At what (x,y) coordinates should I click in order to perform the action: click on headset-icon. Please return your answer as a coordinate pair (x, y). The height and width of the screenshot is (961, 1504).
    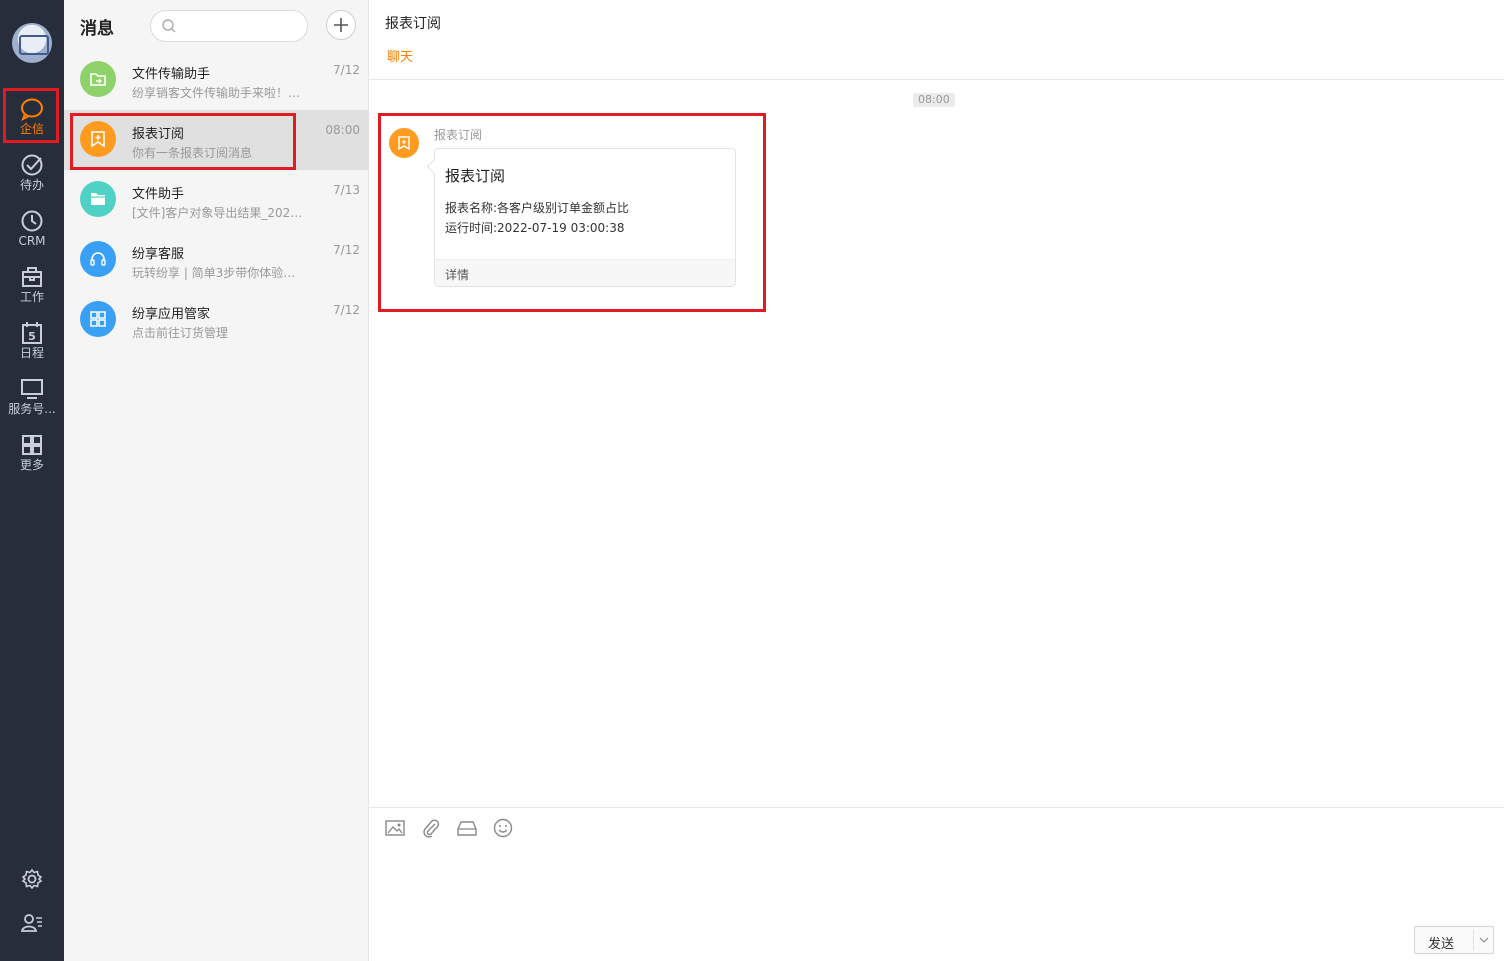
    Looking at the image, I should click on (98, 259).